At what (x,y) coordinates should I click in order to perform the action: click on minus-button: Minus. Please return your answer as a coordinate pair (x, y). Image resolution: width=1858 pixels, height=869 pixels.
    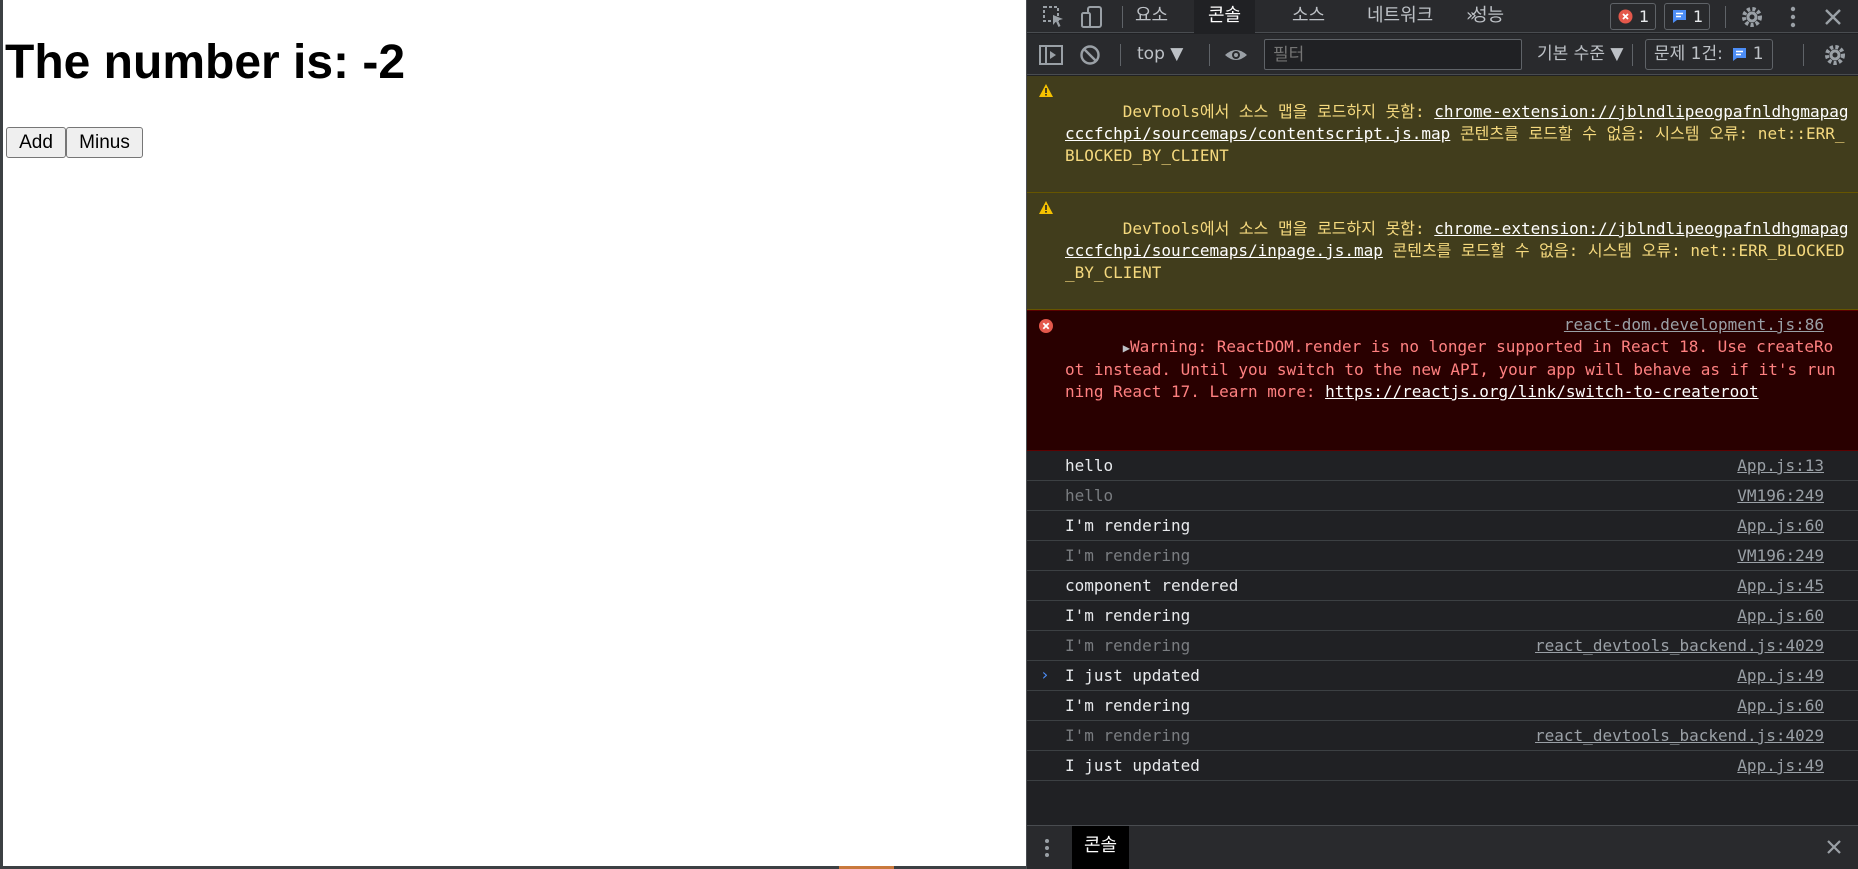
    Looking at the image, I should click on (104, 142).